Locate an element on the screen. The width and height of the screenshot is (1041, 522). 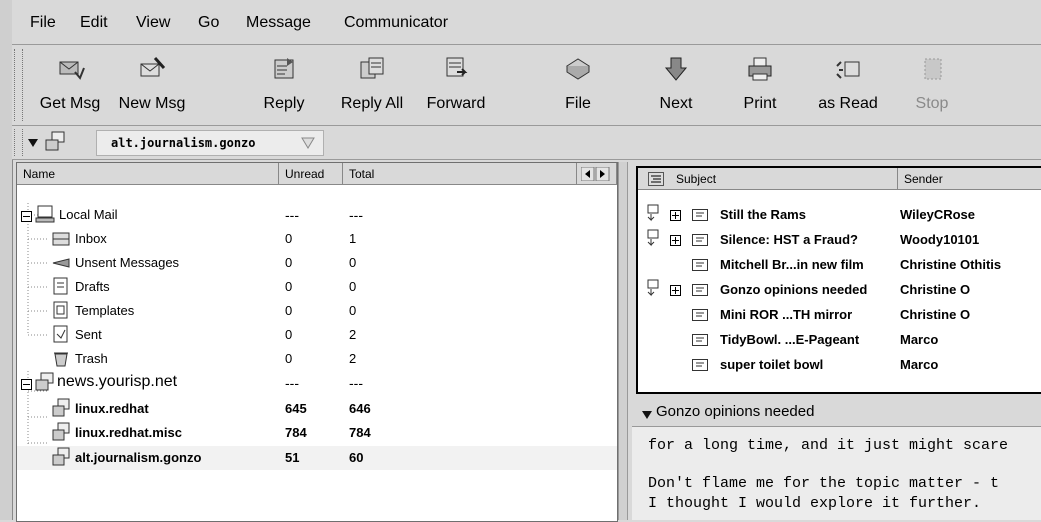
total-count: 60 is located at coordinates (356, 457).